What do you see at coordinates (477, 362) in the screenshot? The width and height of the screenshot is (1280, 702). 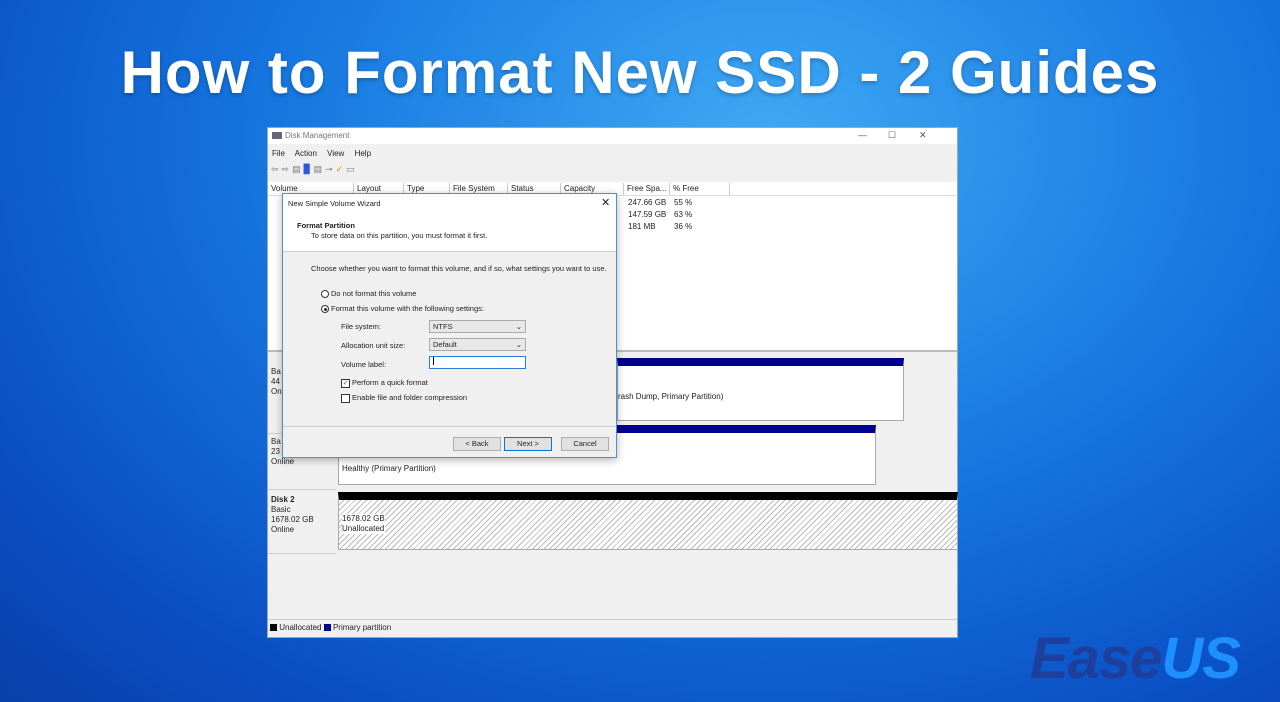 I see `volume-label-input` at bounding box center [477, 362].